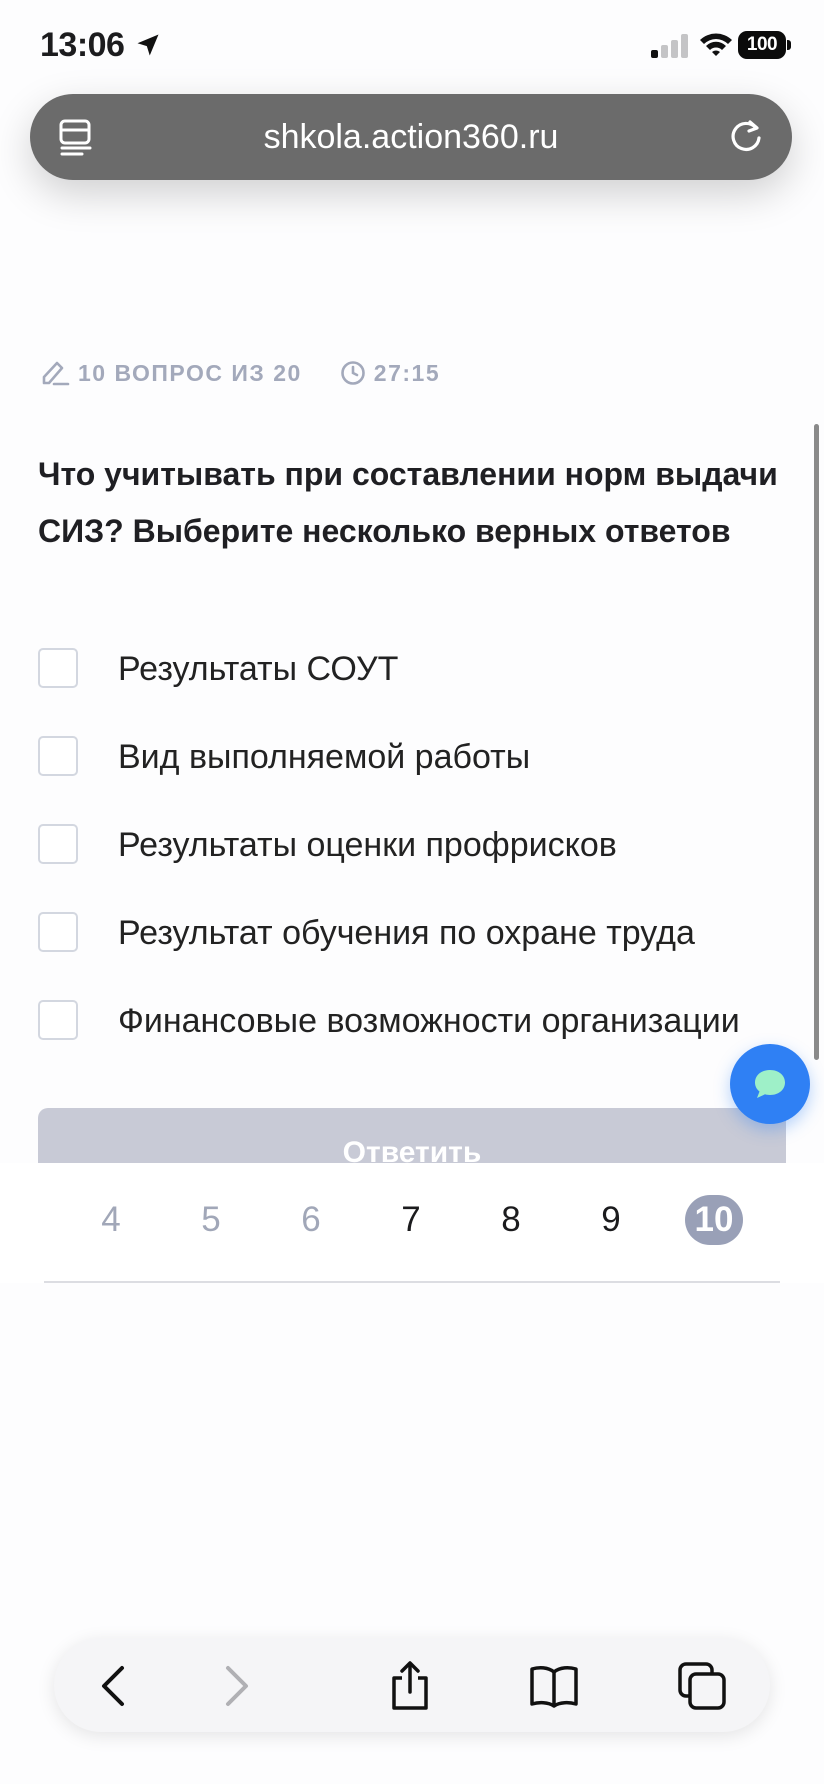  Describe the element at coordinates (82, 45) in the screenshot. I see `status-time: 13:06` at that location.